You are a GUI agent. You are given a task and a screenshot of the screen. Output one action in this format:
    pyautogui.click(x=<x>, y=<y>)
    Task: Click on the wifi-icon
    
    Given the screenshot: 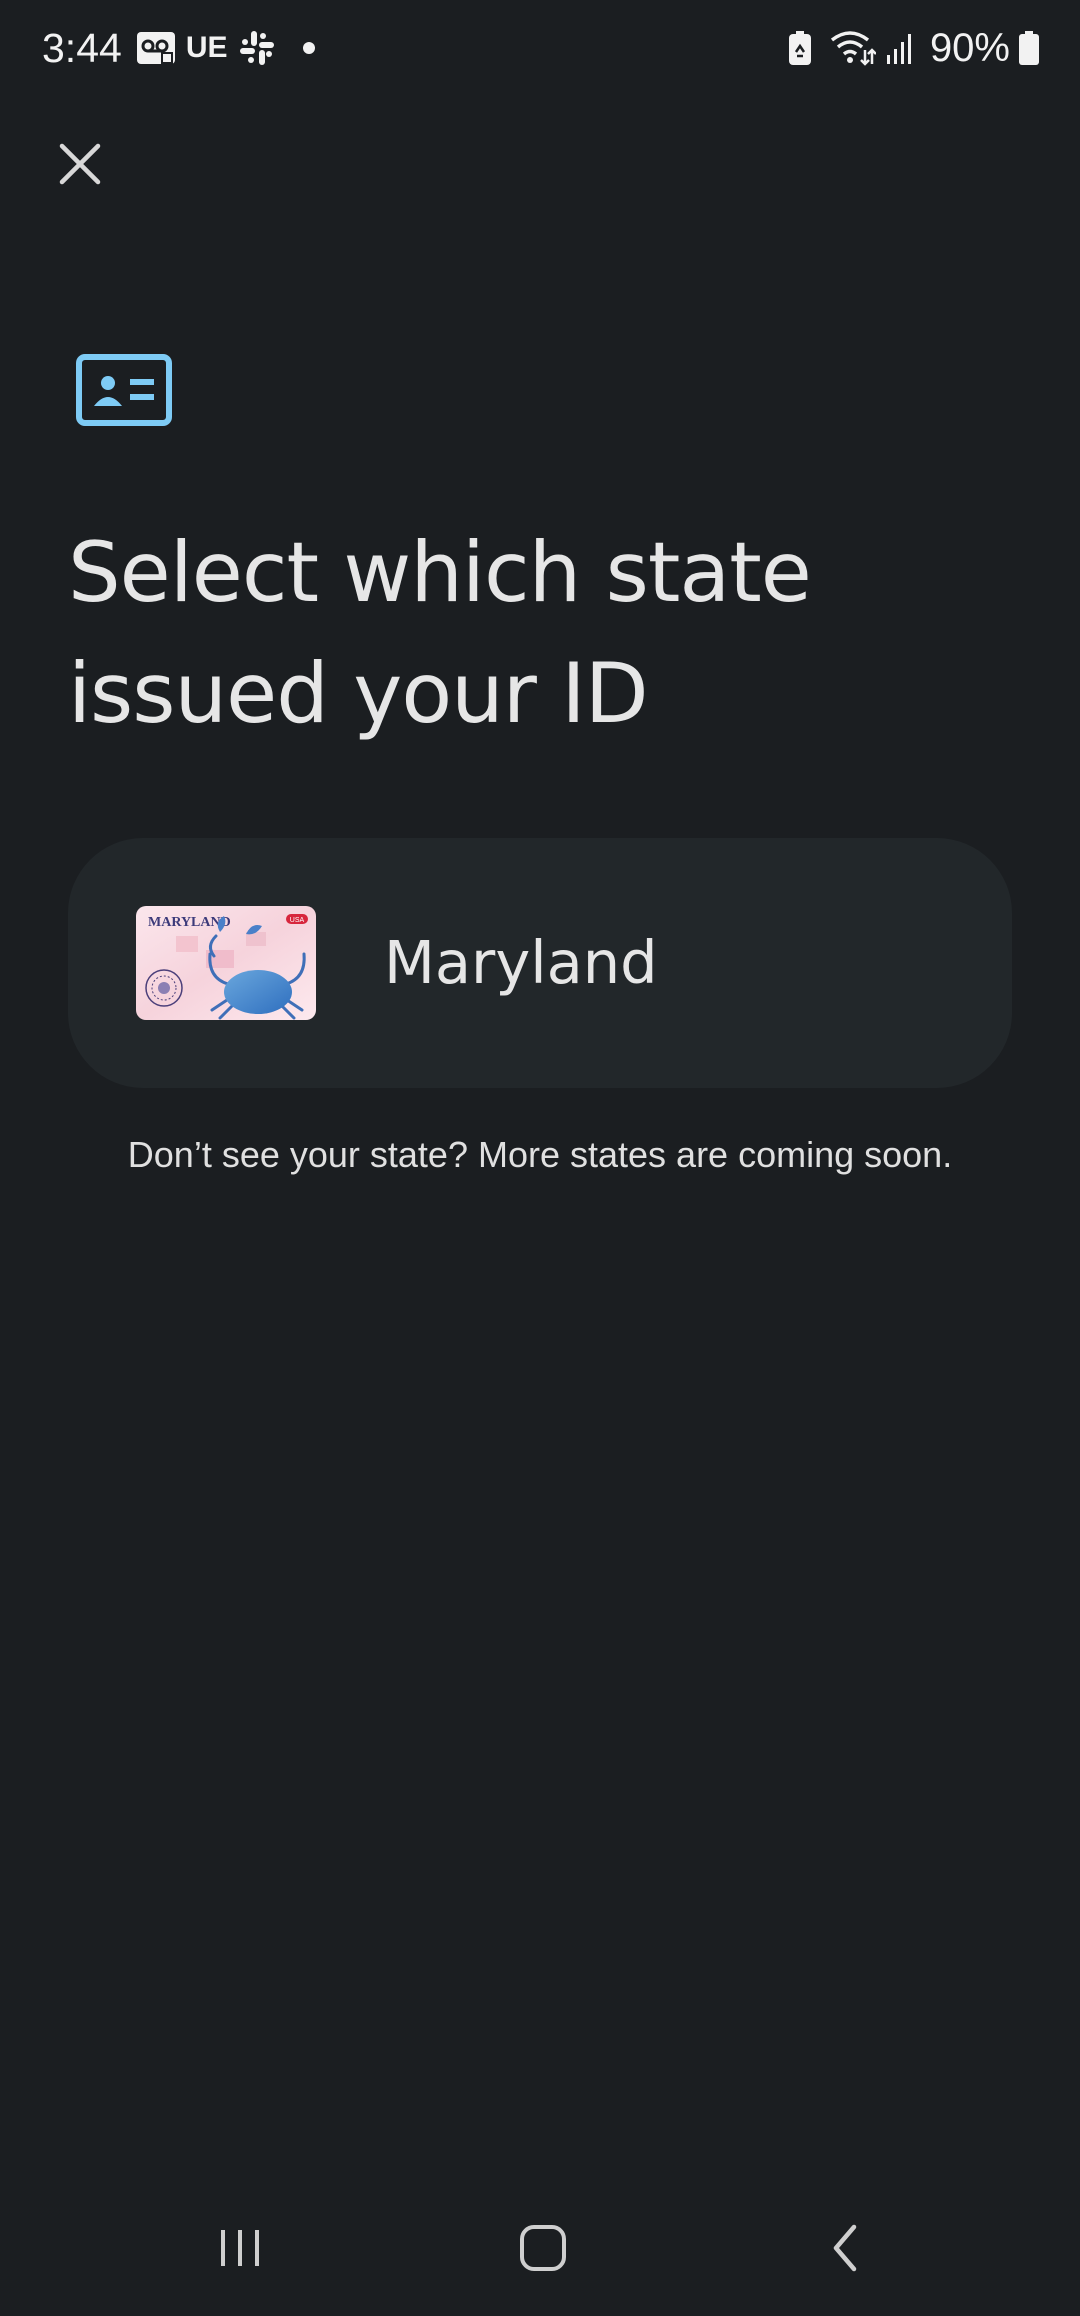 What is the action you would take?
    pyautogui.click(x=853, y=48)
    